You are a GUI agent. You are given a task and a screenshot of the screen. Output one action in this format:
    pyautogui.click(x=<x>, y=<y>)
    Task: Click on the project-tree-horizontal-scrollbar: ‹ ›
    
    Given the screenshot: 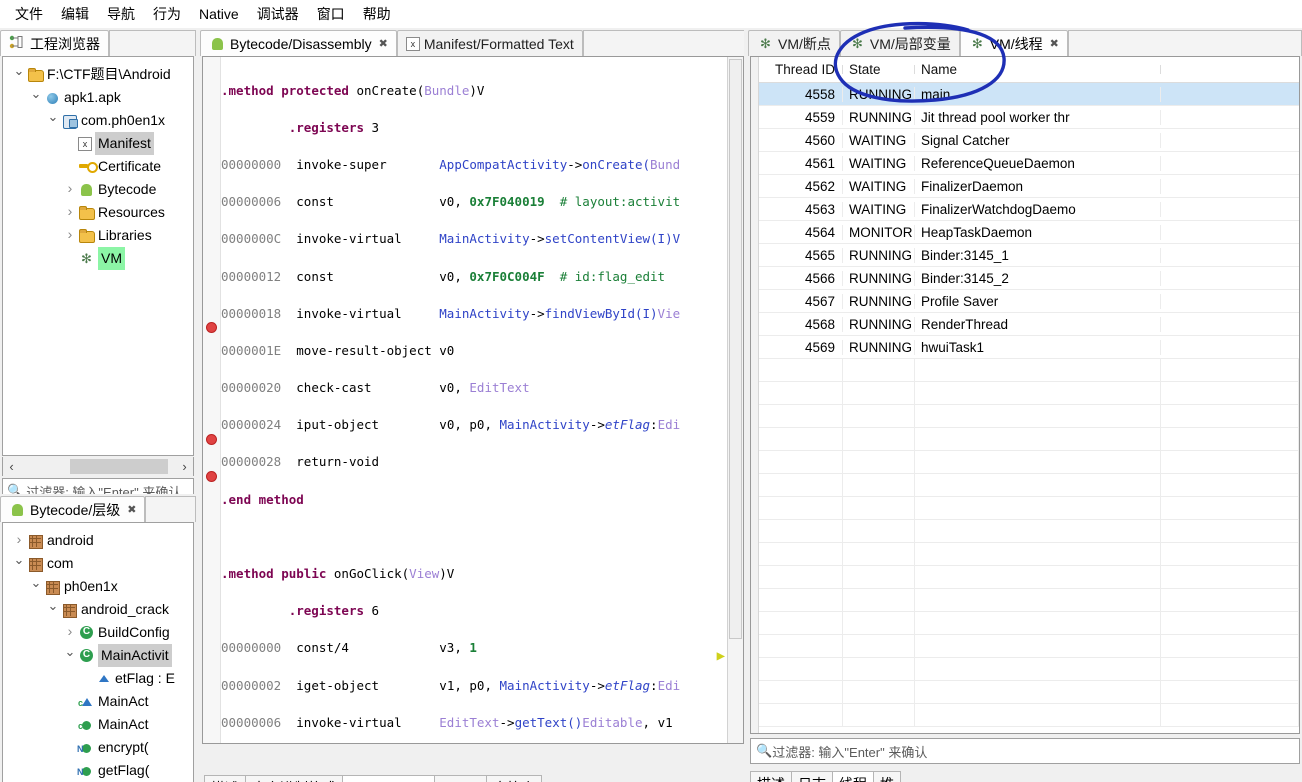 What is the action you would take?
    pyautogui.click(x=98, y=466)
    